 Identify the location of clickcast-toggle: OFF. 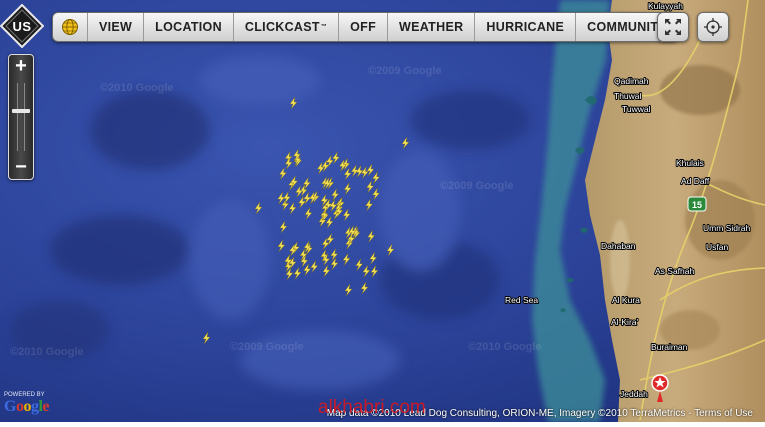
(364, 27).